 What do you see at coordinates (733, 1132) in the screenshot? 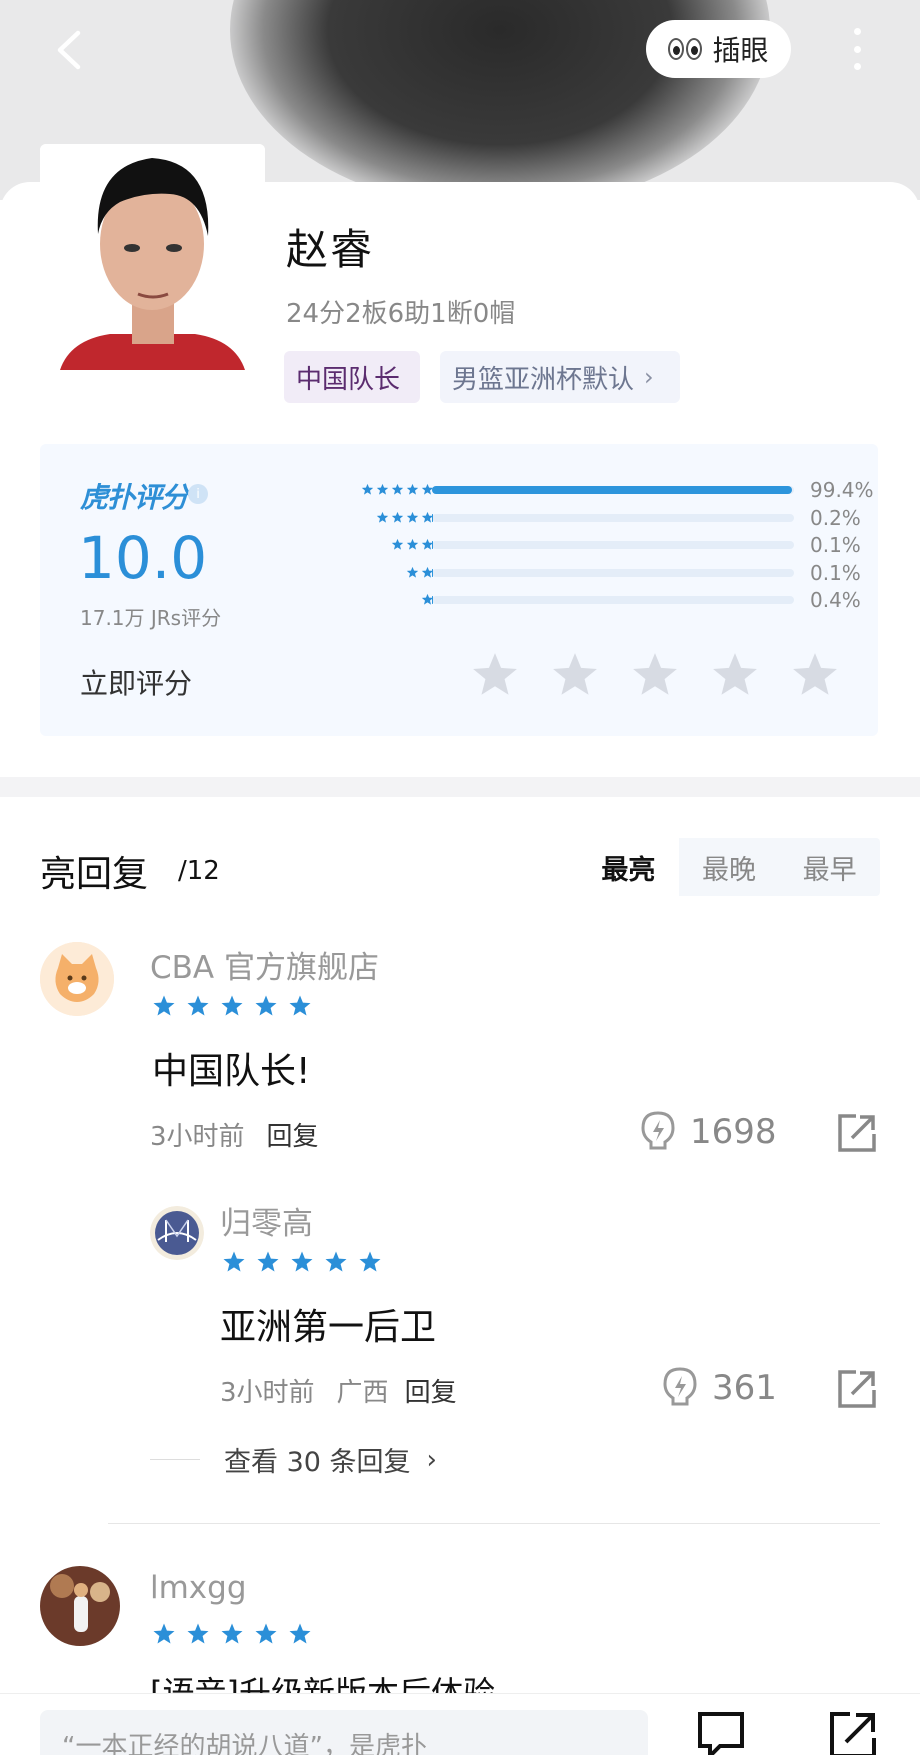
I see `light-count: 1698` at bounding box center [733, 1132].